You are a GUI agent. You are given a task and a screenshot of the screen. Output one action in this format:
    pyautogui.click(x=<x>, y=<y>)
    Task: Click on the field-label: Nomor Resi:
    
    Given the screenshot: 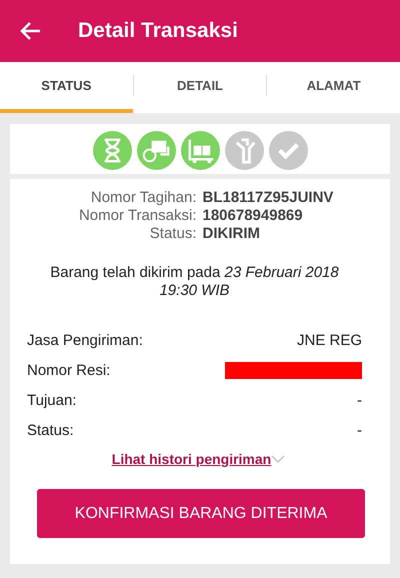 What is the action you would take?
    pyautogui.click(x=68, y=370)
    